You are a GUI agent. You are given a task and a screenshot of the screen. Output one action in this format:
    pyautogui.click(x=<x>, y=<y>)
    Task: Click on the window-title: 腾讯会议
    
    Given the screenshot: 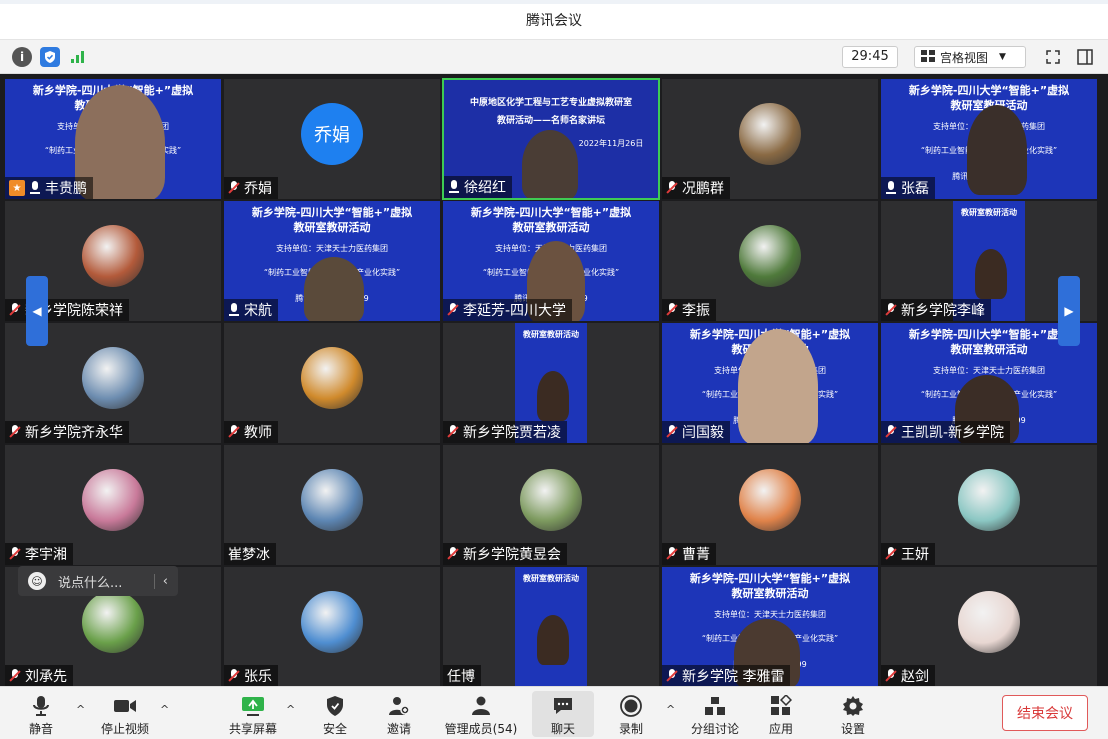 What is the action you would take?
    pyautogui.click(x=554, y=21)
    